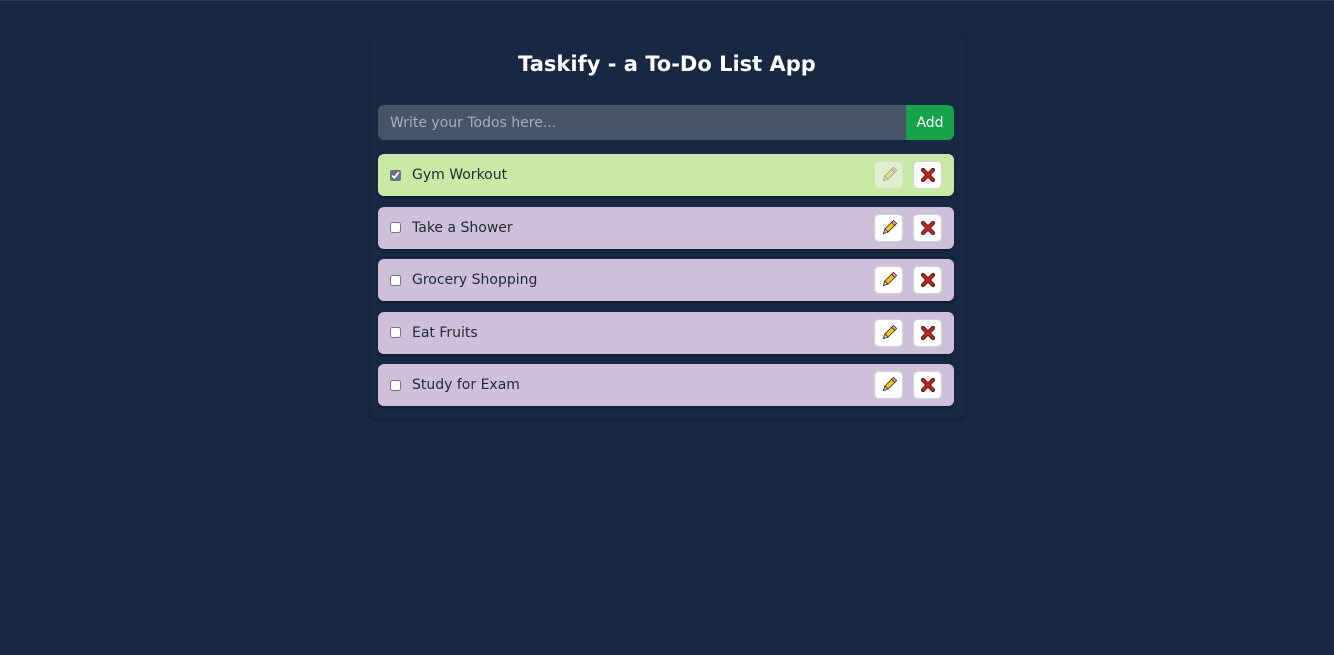 Image resolution: width=1334 pixels, height=655 pixels. Describe the element at coordinates (666, 280) in the screenshot. I see `todo-item: Grocery Shopping` at that location.